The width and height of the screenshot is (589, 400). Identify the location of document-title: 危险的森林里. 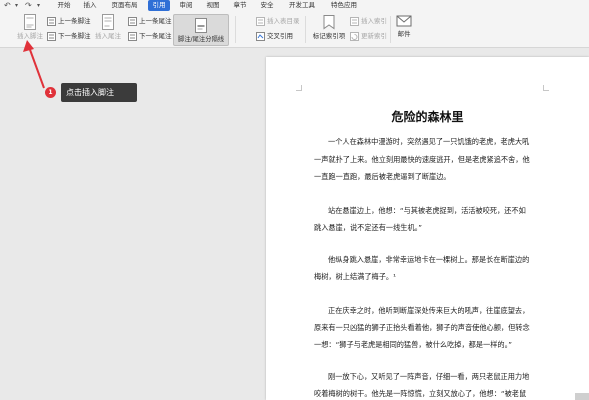
(427, 117).